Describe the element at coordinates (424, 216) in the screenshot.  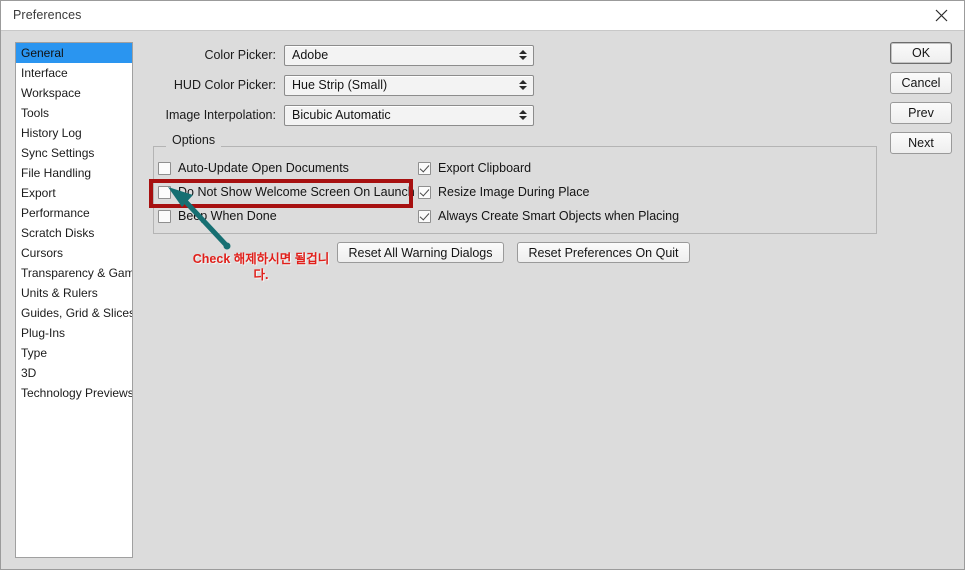
I see `checkbox-always-create-smart-objects` at that location.